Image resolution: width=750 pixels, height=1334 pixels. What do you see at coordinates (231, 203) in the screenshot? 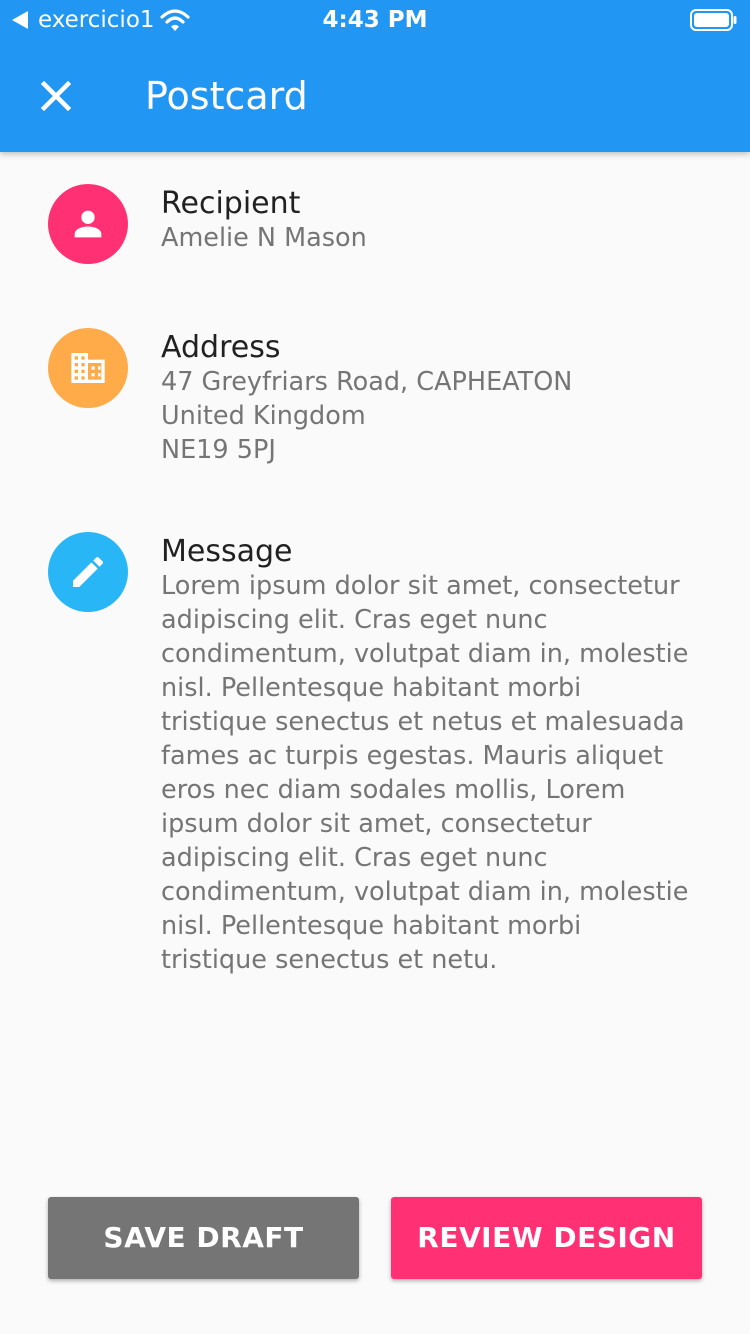
I see `recipient-title: Recipient` at bounding box center [231, 203].